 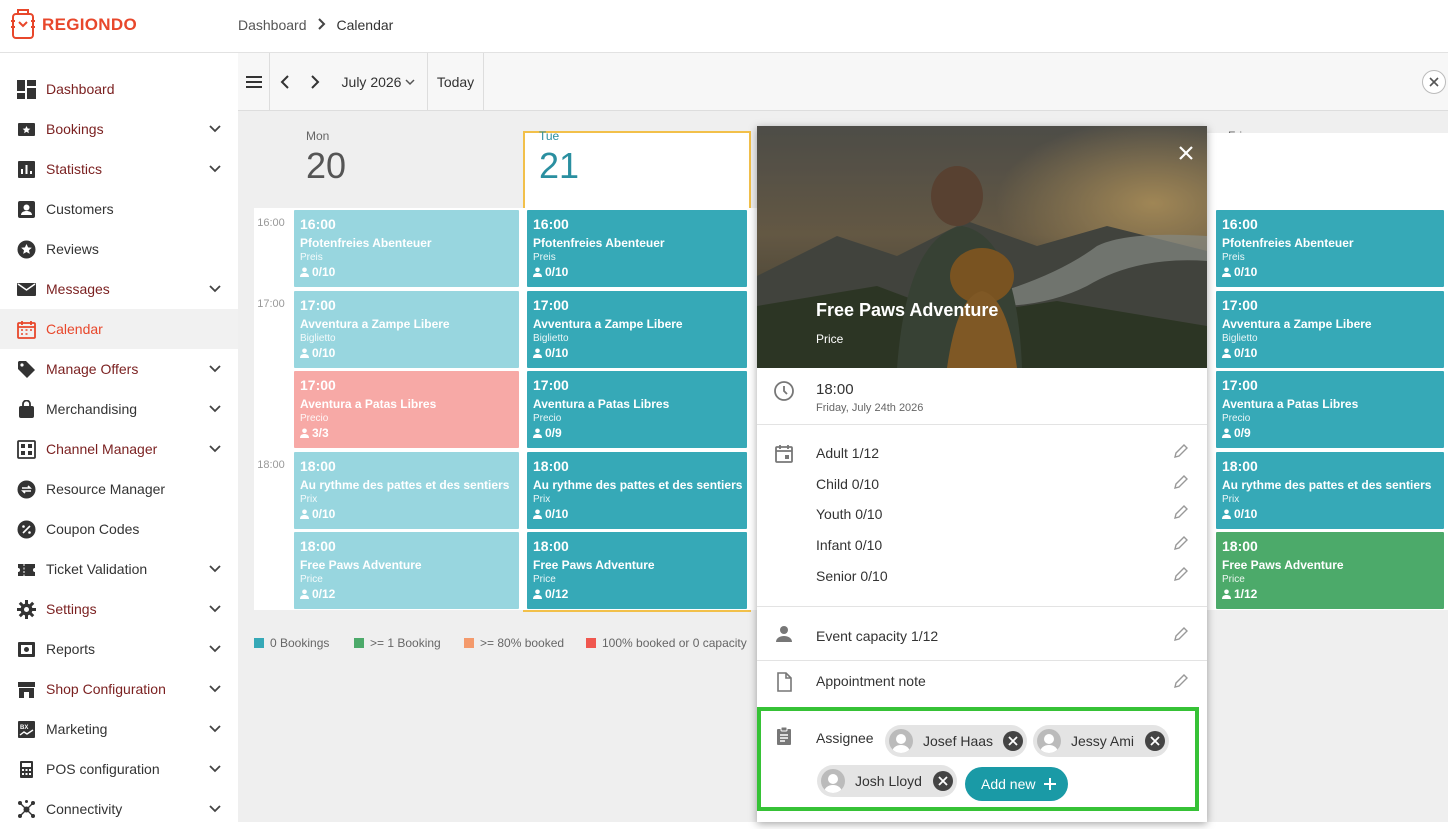 I want to click on menu-toggle-button, so click(x=254, y=82).